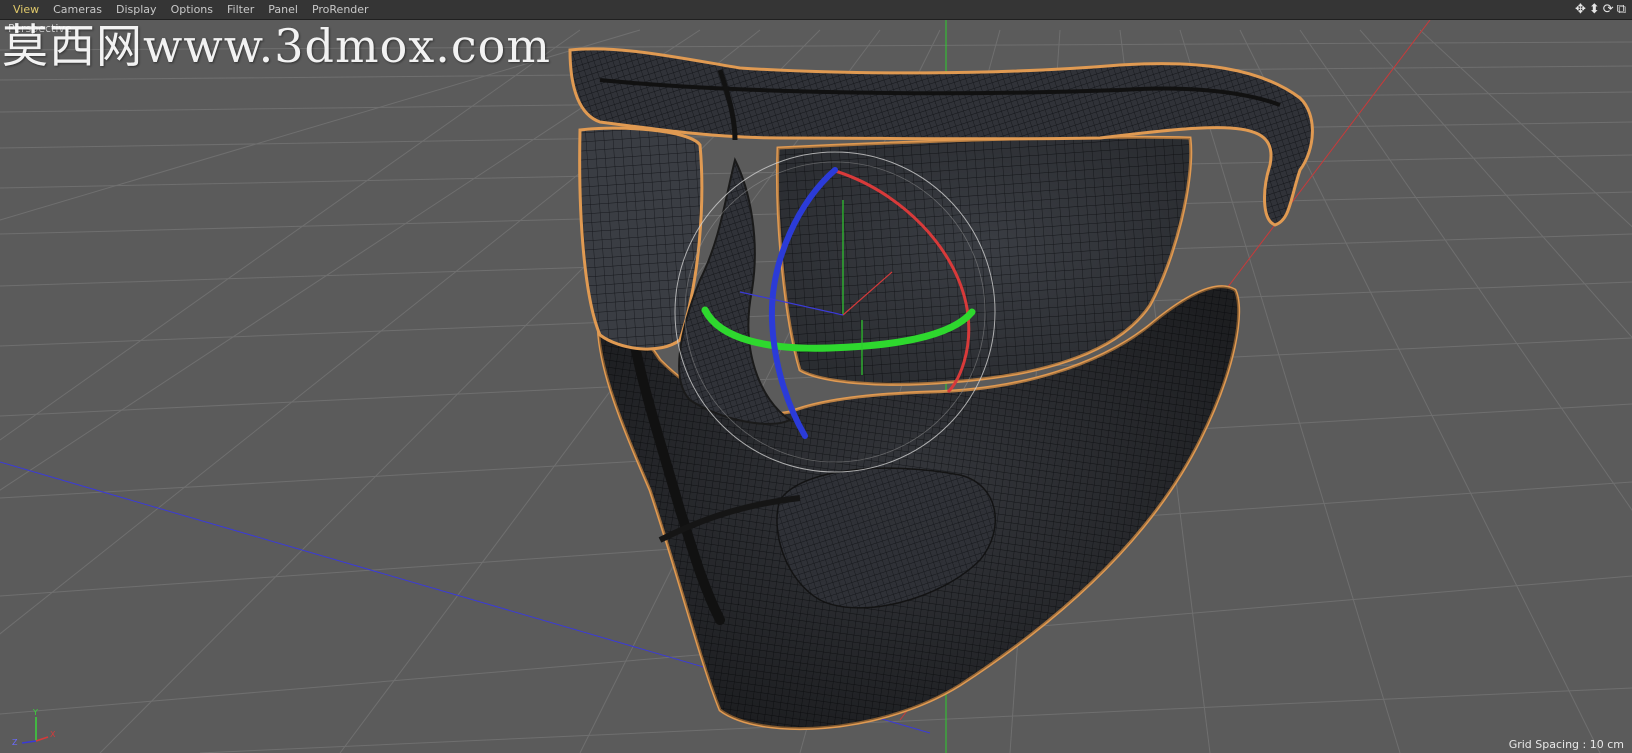 The width and height of the screenshot is (1632, 753). Describe the element at coordinates (1580, 9) in the screenshot. I see `move-view-icon: ✥` at that location.